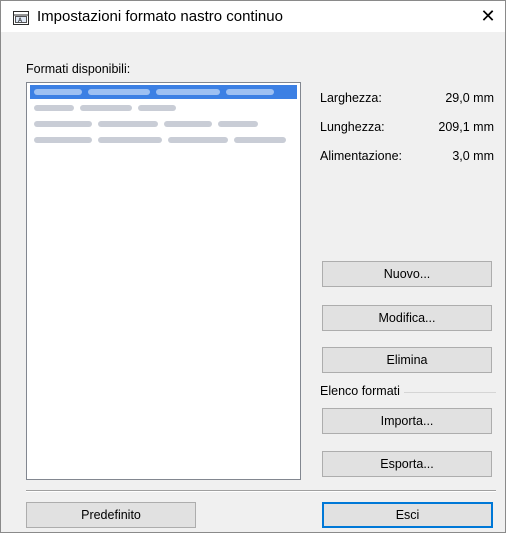  What do you see at coordinates (473, 156) in the screenshot?
I see `feed-value: 3,0 mm` at bounding box center [473, 156].